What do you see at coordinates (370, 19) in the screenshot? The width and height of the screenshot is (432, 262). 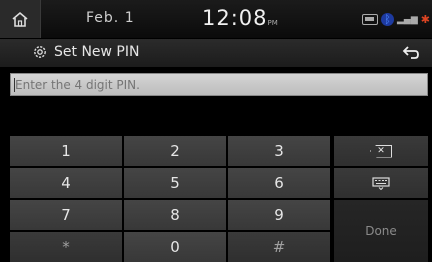 I see `usb-icon` at bounding box center [370, 19].